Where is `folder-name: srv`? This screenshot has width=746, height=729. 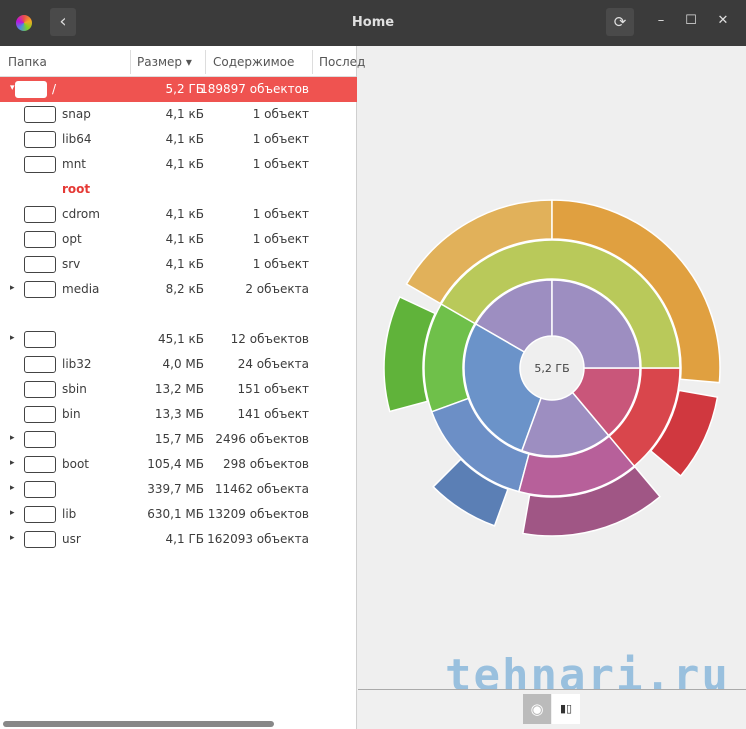 folder-name: srv is located at coordinates (71, 264).